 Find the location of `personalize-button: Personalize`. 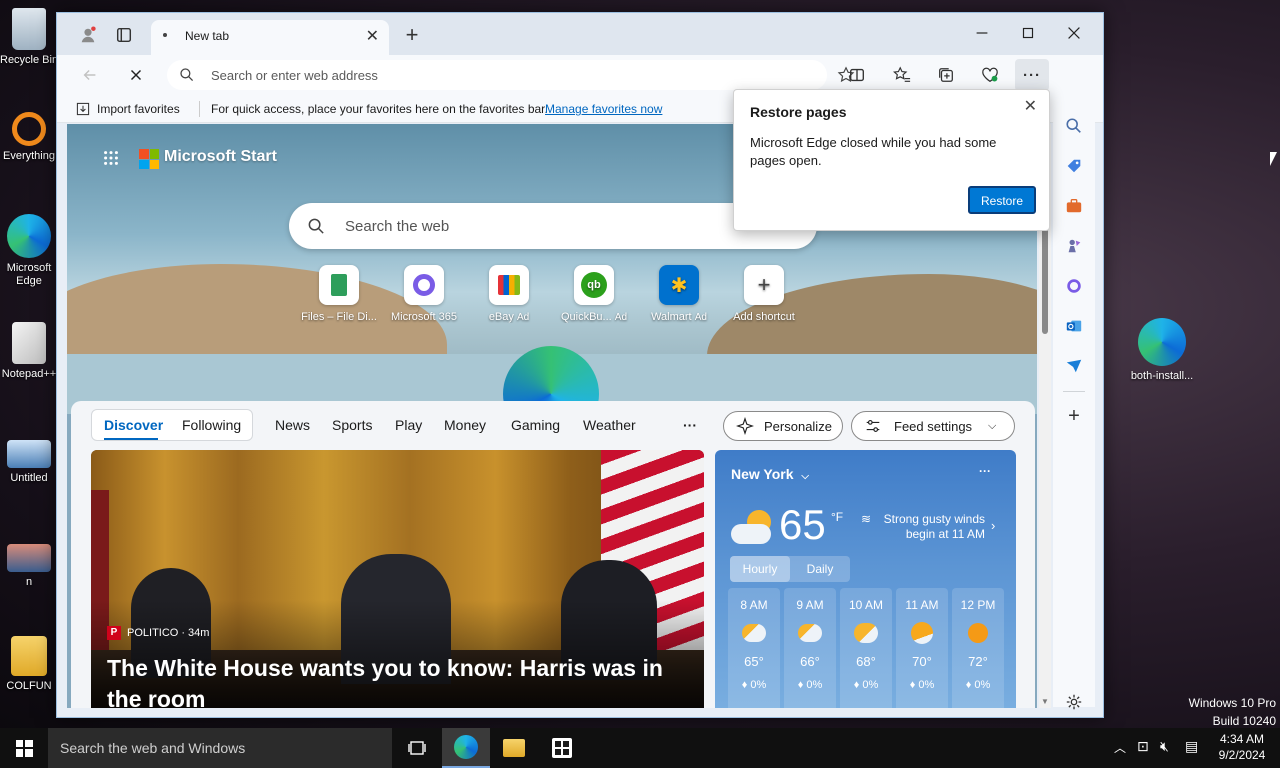

personalize-button: Personalize is located at coordinates (783, 426).